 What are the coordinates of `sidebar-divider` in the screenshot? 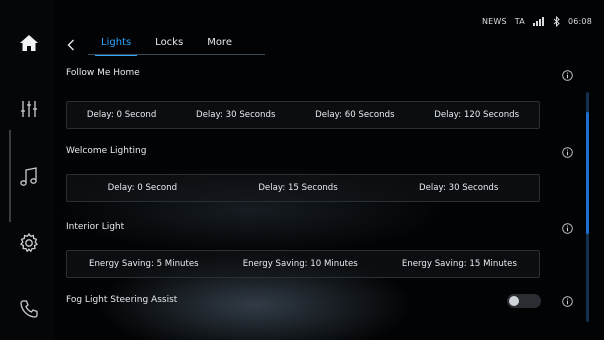 It's located at (10, 176).